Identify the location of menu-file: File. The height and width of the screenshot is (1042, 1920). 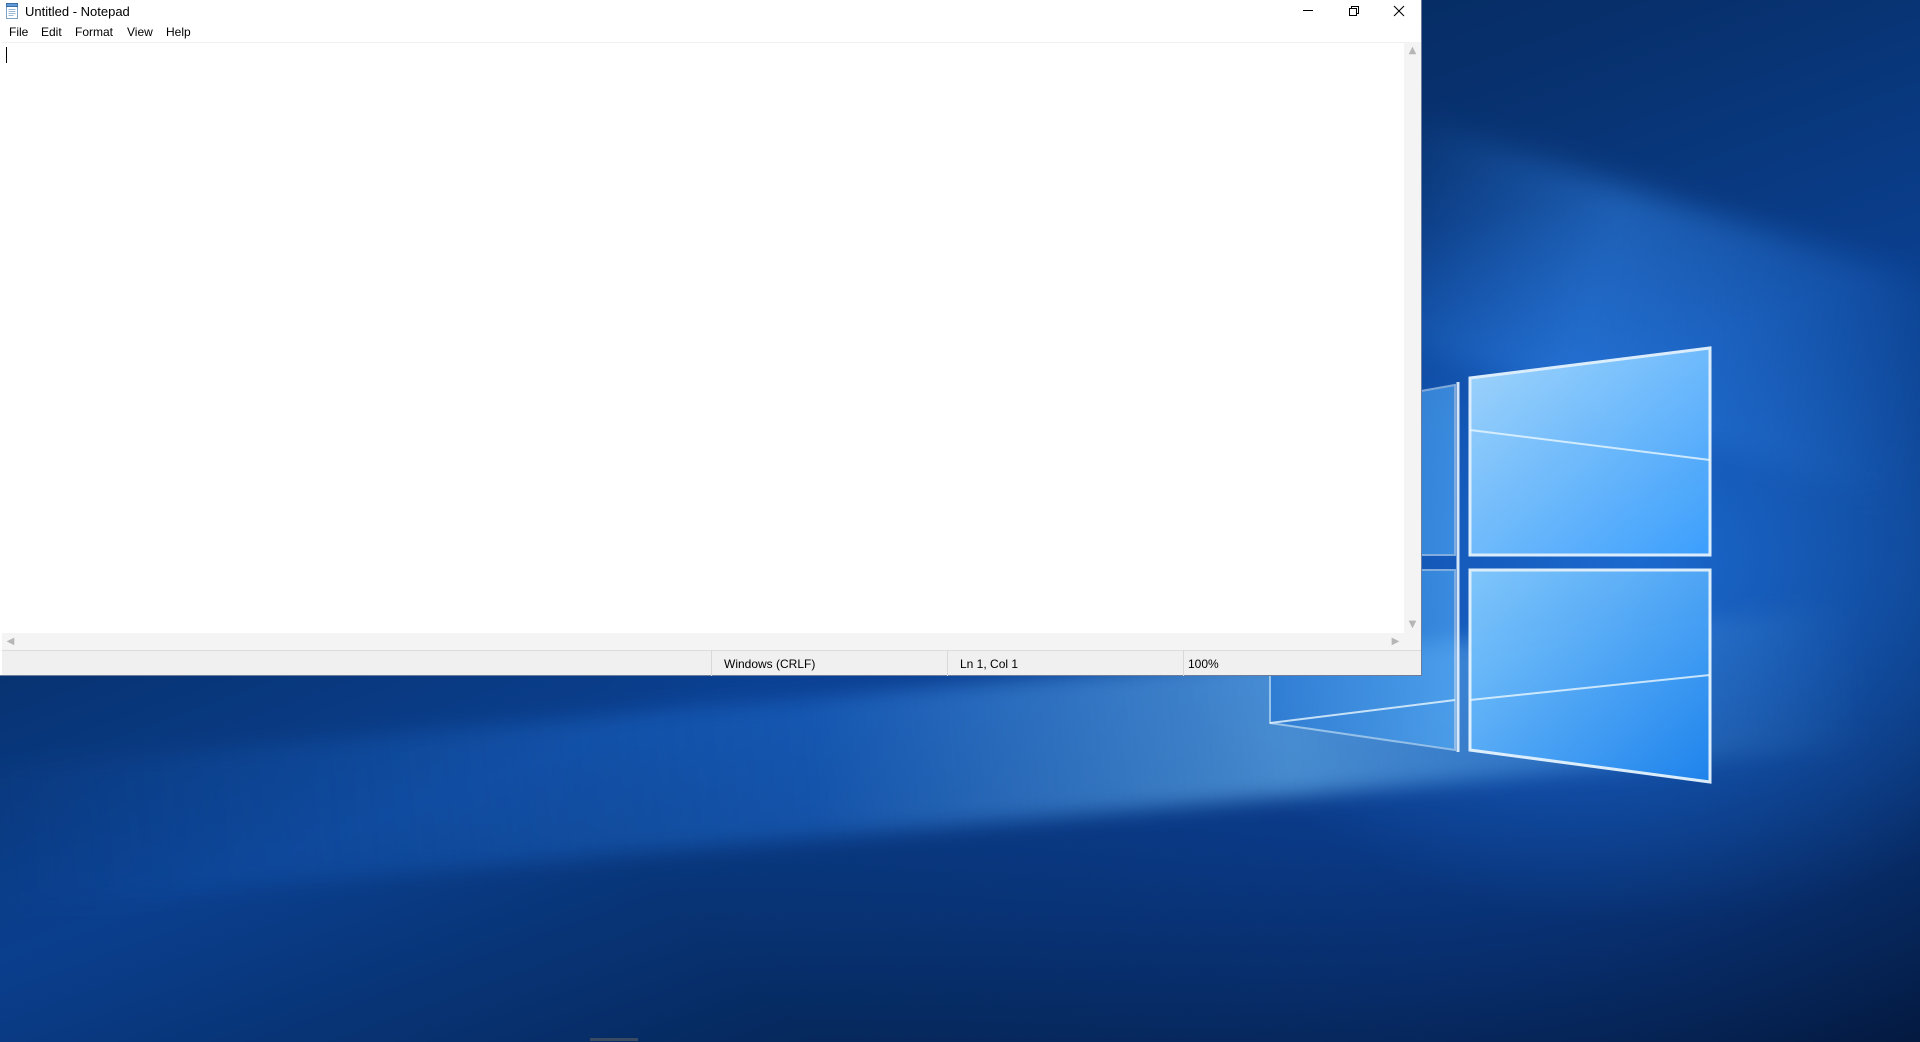
(18, 32).